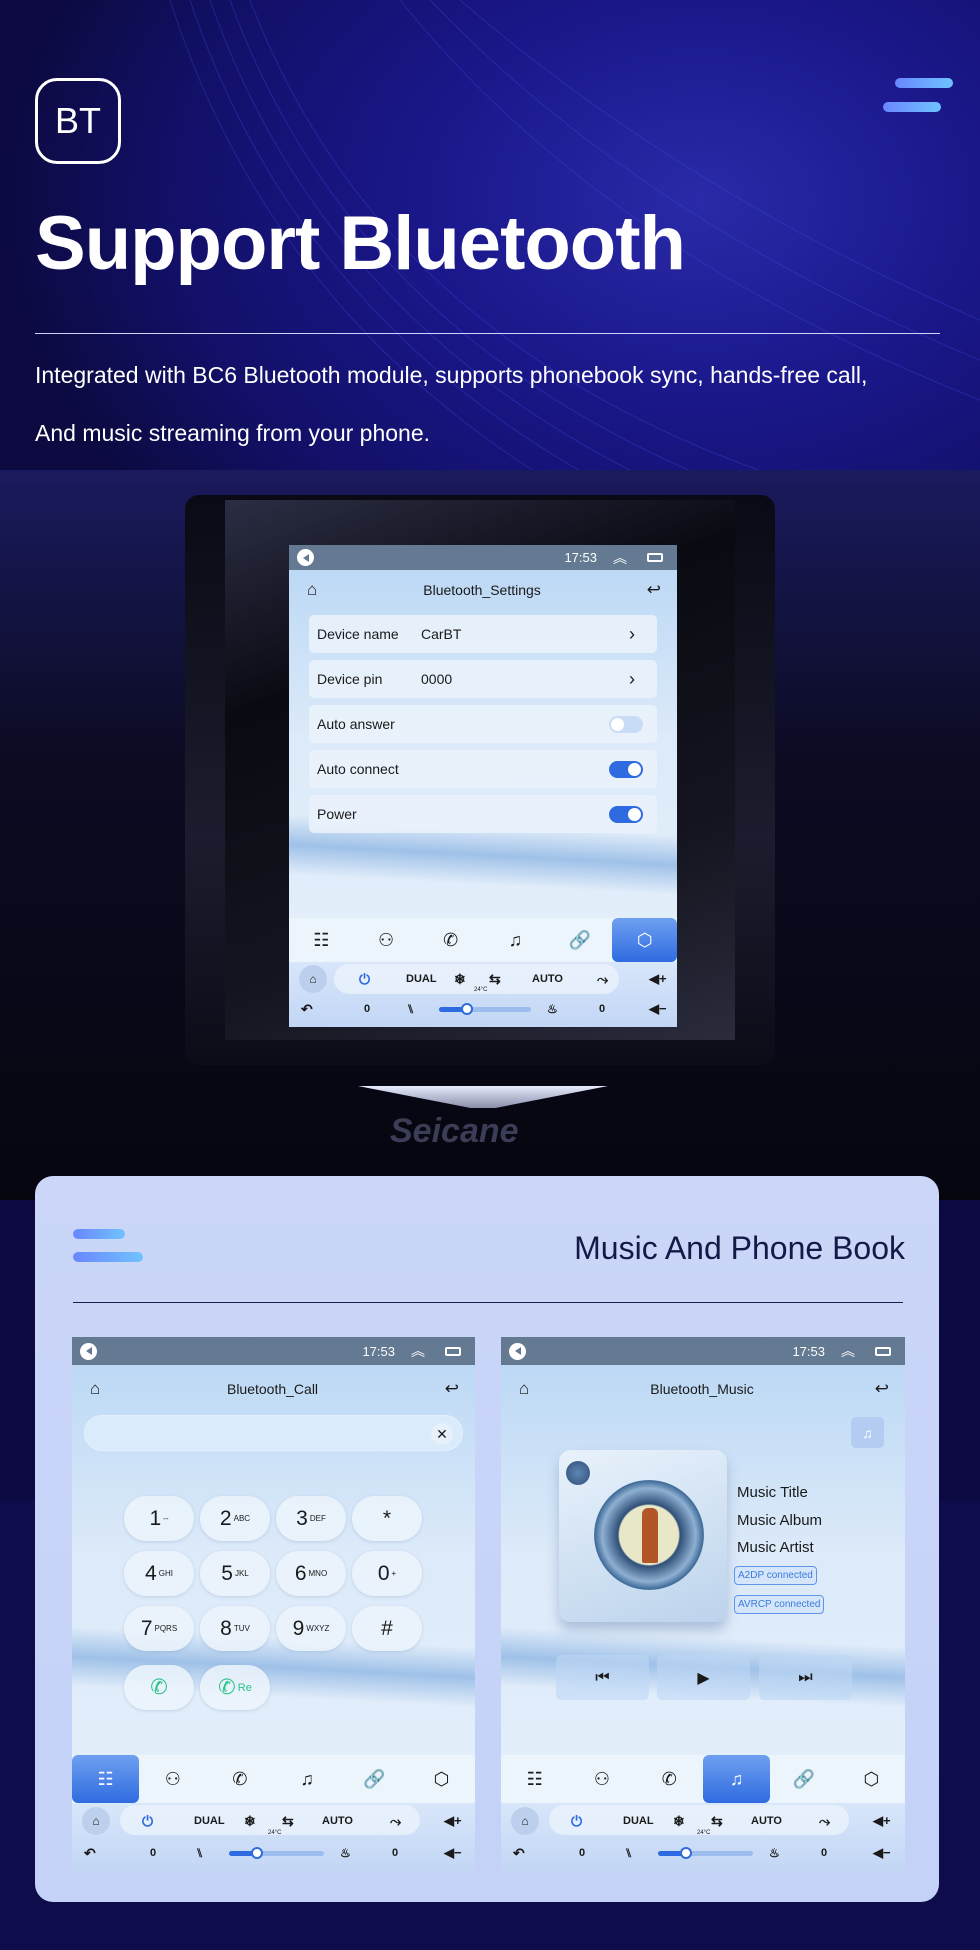 The height and width of the screenshot is (1950, 980). What do you see at coordinates (442, 1434) in the screenshot?
I see `clear-icon: ✕` at bounding box center [442, 1434].